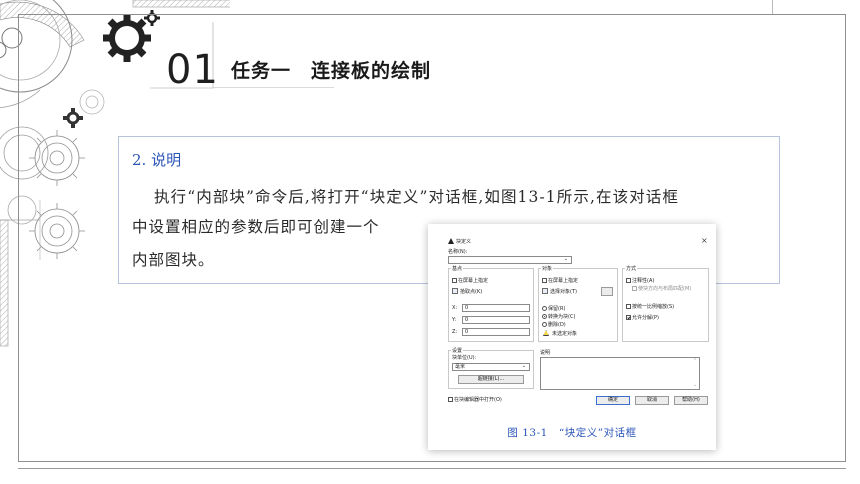  I want to click on base-point-group-label: 基点, so click(457, 269).